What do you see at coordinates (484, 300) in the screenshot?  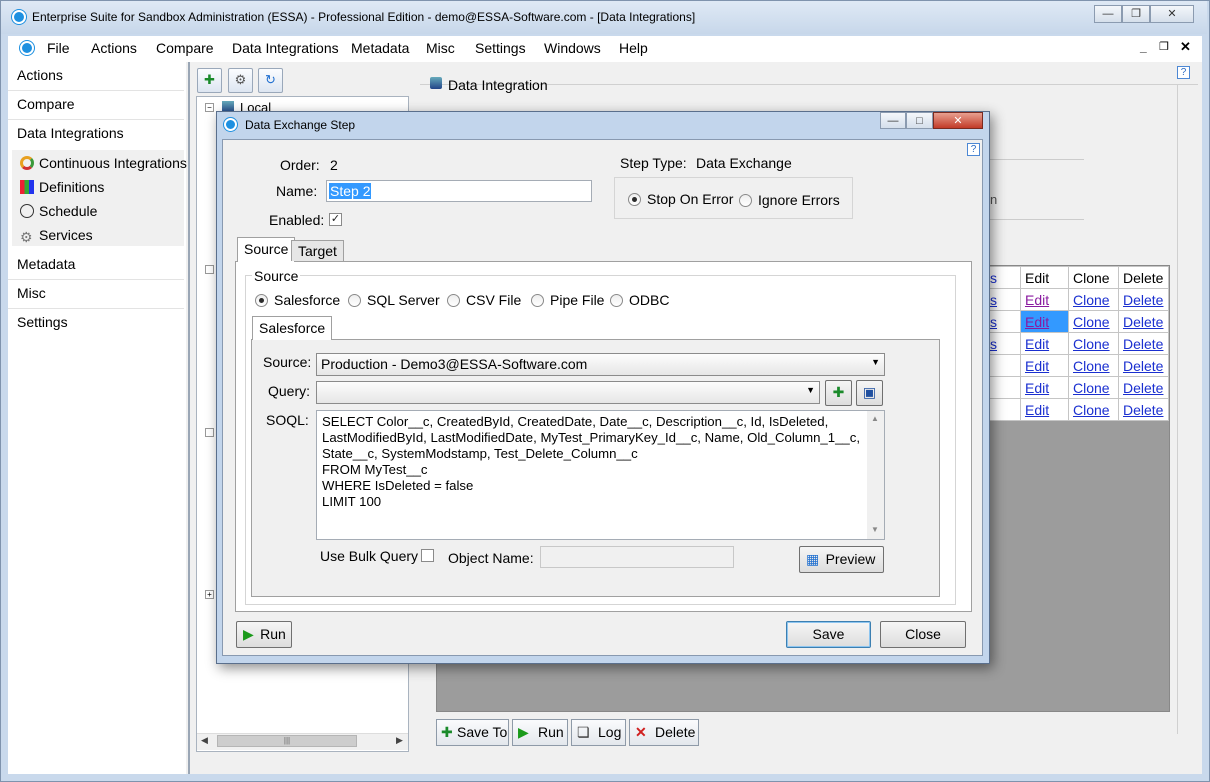 I see `source-csv-file-radio: CSV File` at bounding box center [484, 300].